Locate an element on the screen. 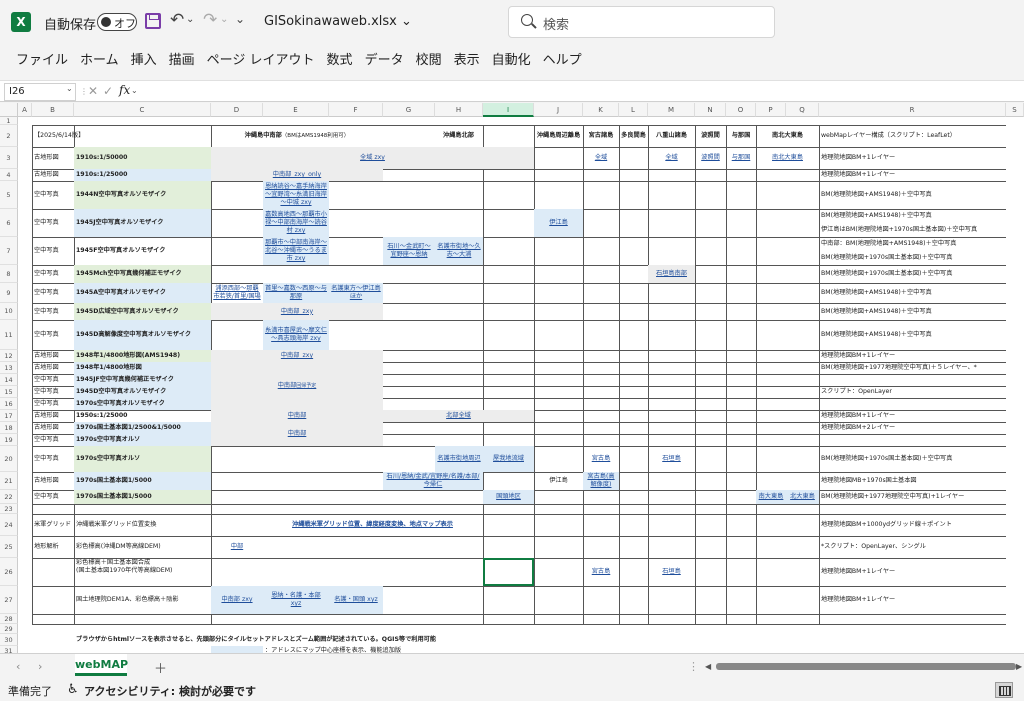 This screenshot has height=701, width=1024. row-header-19: 19 is located at coordinates (9, 440).